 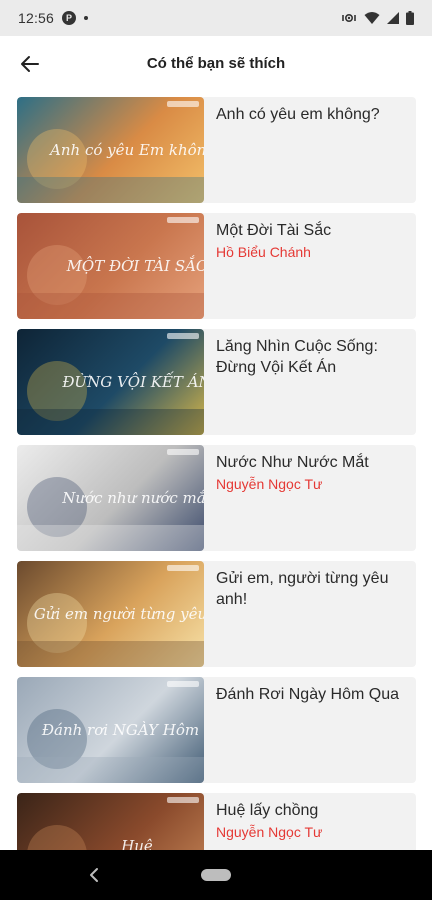 I want to click on book-cover-thumbnail: Huệ, so click(x=110, y=821).